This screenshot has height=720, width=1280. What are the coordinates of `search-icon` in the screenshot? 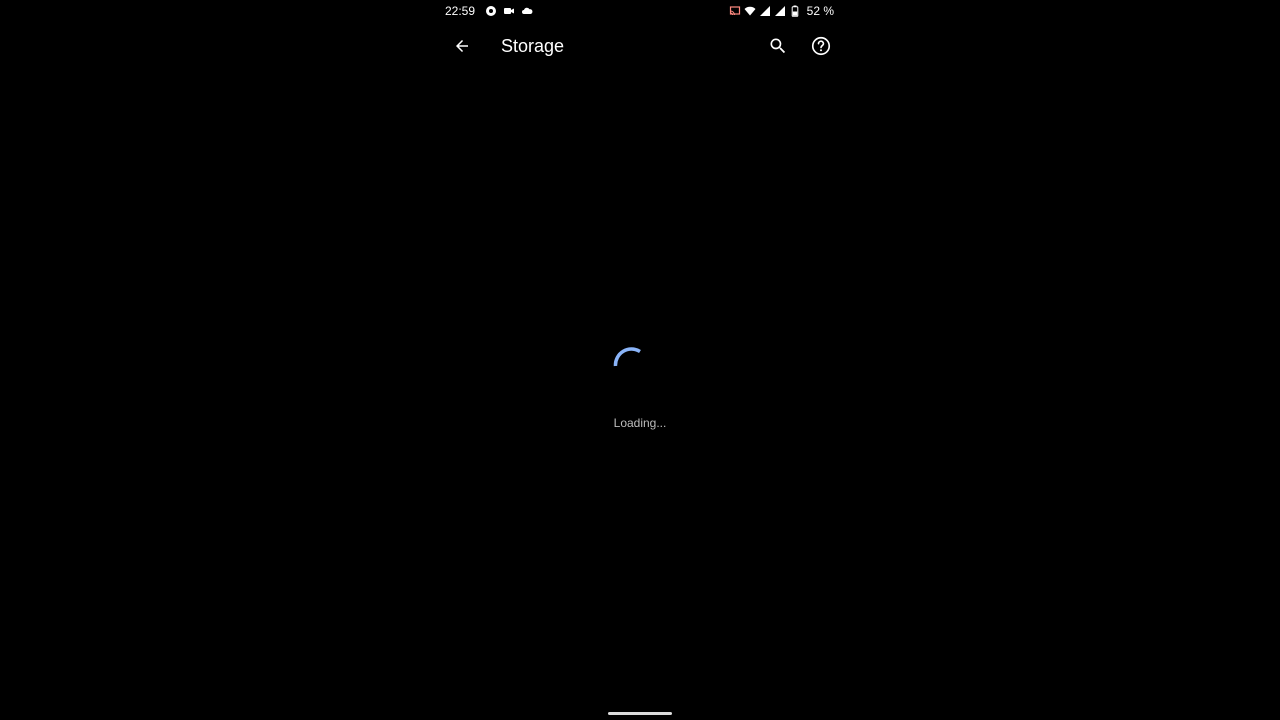 It's located at (778, 46).